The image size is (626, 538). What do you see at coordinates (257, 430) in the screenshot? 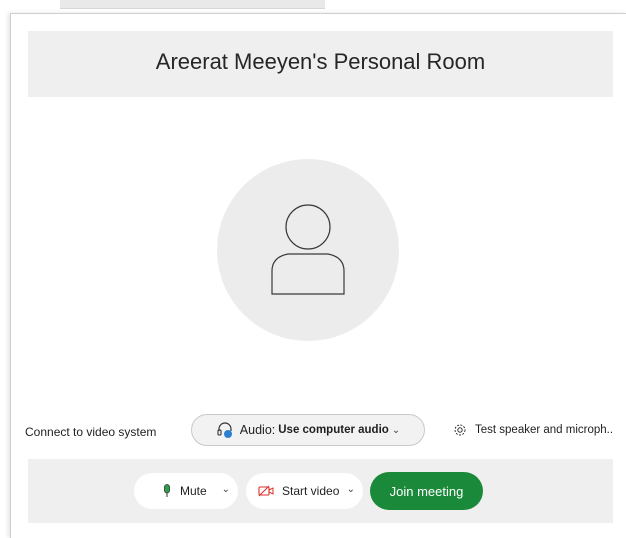
I see `audio-prefix-label: Audio:` at bounding box center [257, 430].